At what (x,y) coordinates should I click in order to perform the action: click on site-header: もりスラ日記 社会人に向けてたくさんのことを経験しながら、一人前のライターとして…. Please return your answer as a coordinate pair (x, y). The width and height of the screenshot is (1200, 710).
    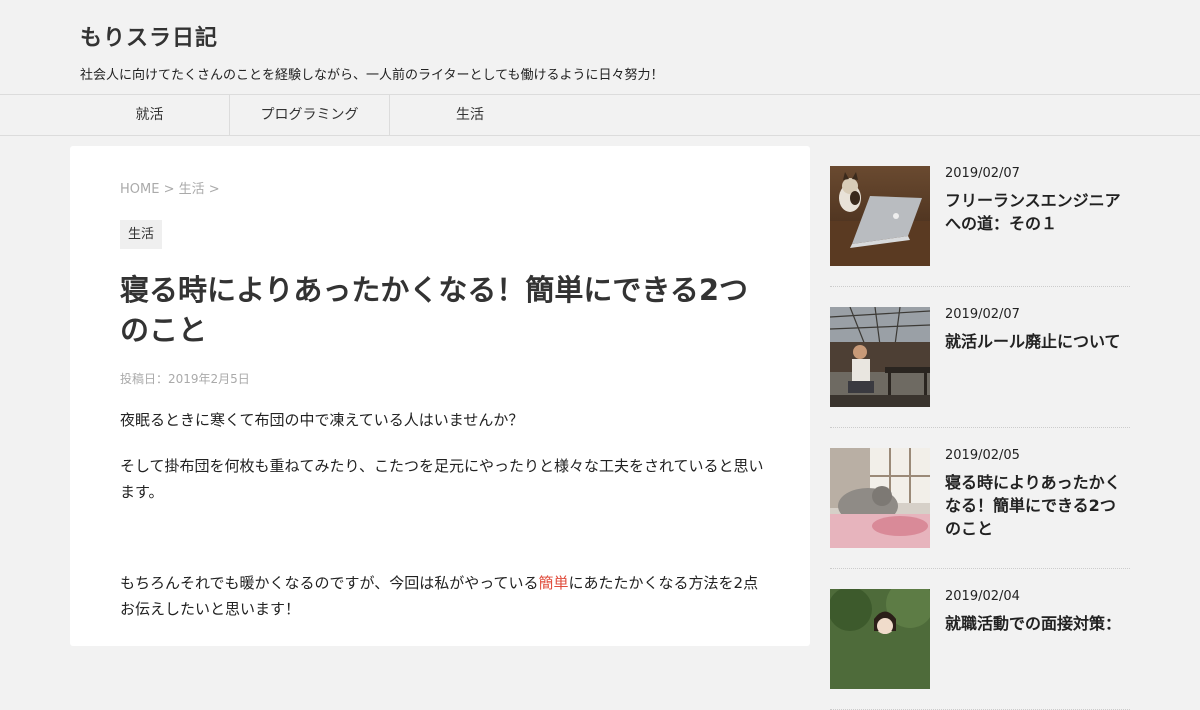
    Looking at the image, I should click on (600, 47).